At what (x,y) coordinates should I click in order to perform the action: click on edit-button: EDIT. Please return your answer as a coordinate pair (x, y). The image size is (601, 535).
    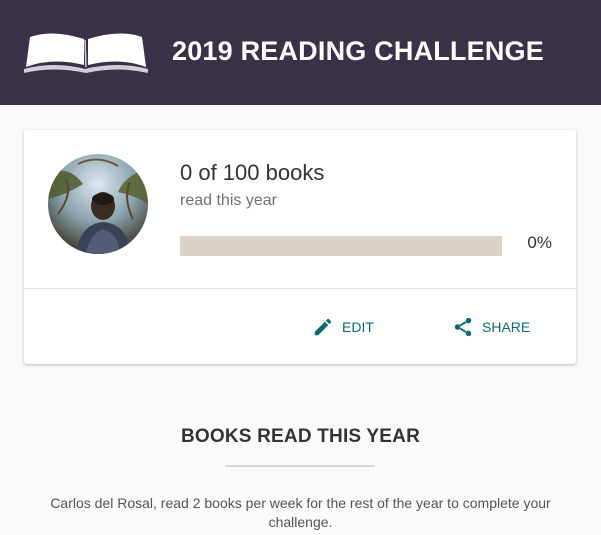
    Looking at the image, I should click on (343, 327).